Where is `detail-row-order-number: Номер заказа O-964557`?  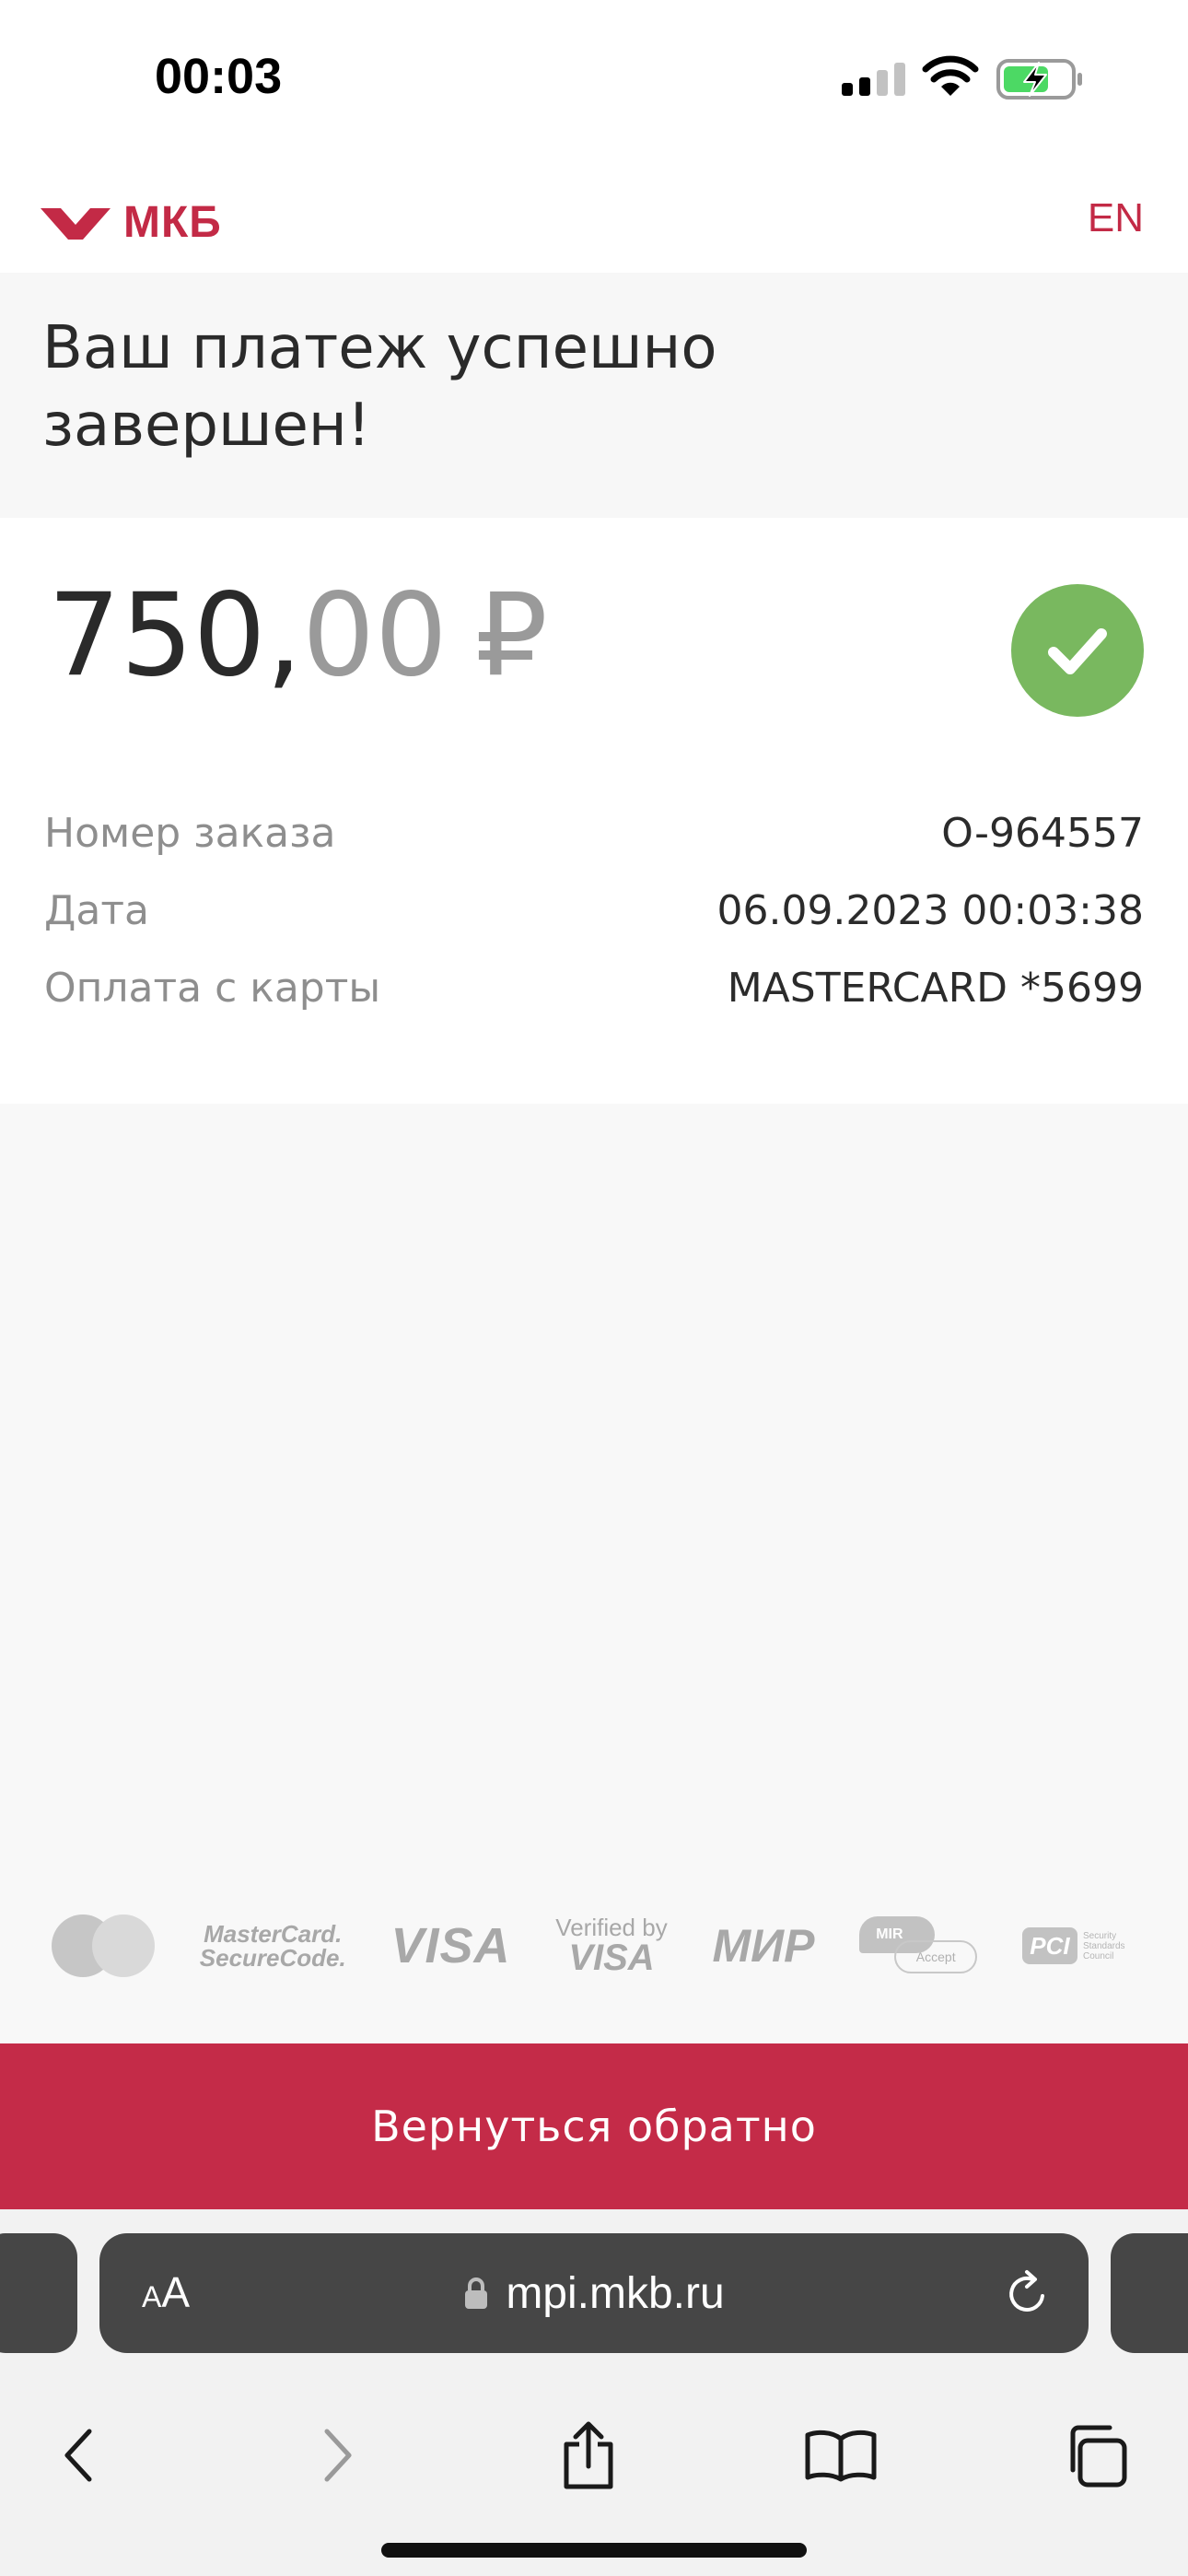 detail-row-order-number: Номер заказа O-964557 is located at coordinates (594, 833).